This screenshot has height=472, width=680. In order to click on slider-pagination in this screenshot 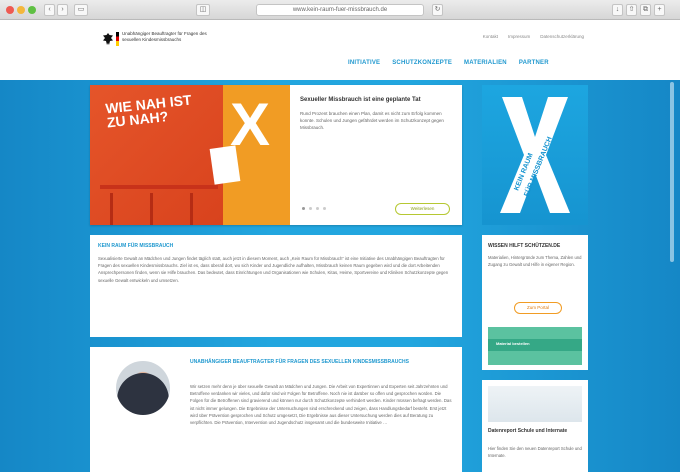, I will do `click(314, 208)`.